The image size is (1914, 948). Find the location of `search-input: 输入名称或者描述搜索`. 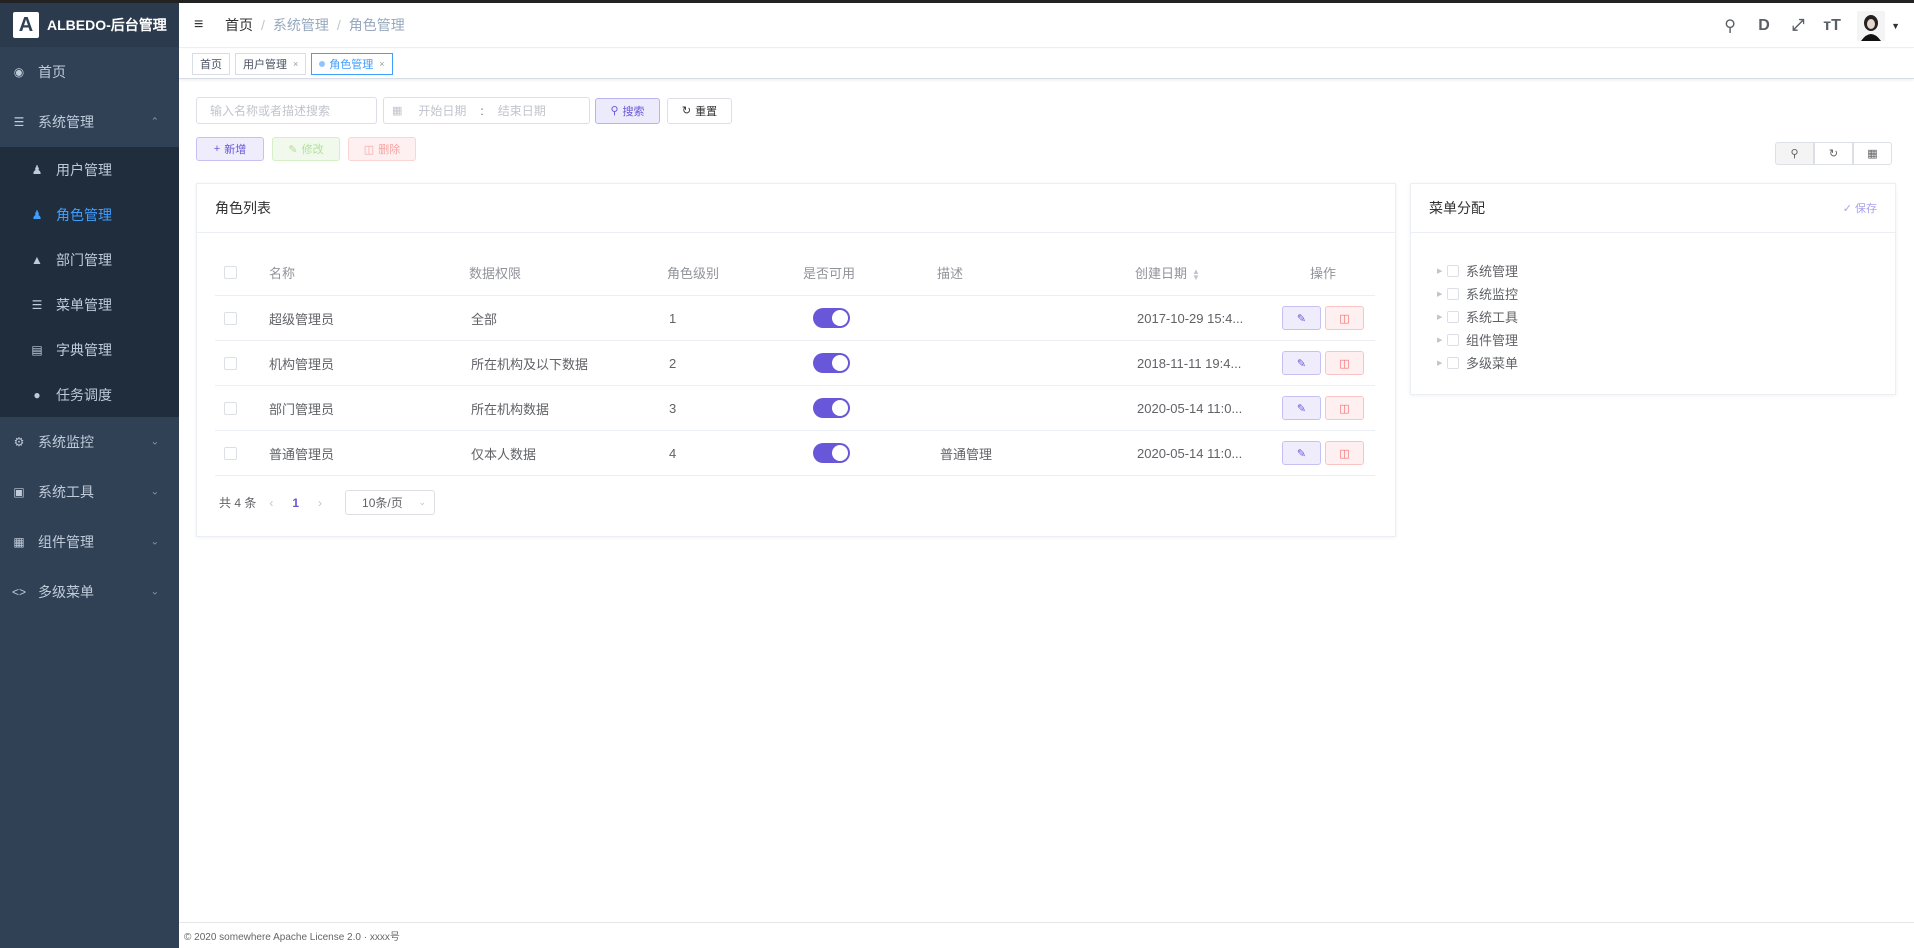

search-input: 输入名称或者描述搜索 is located at coordinates (286, 110).